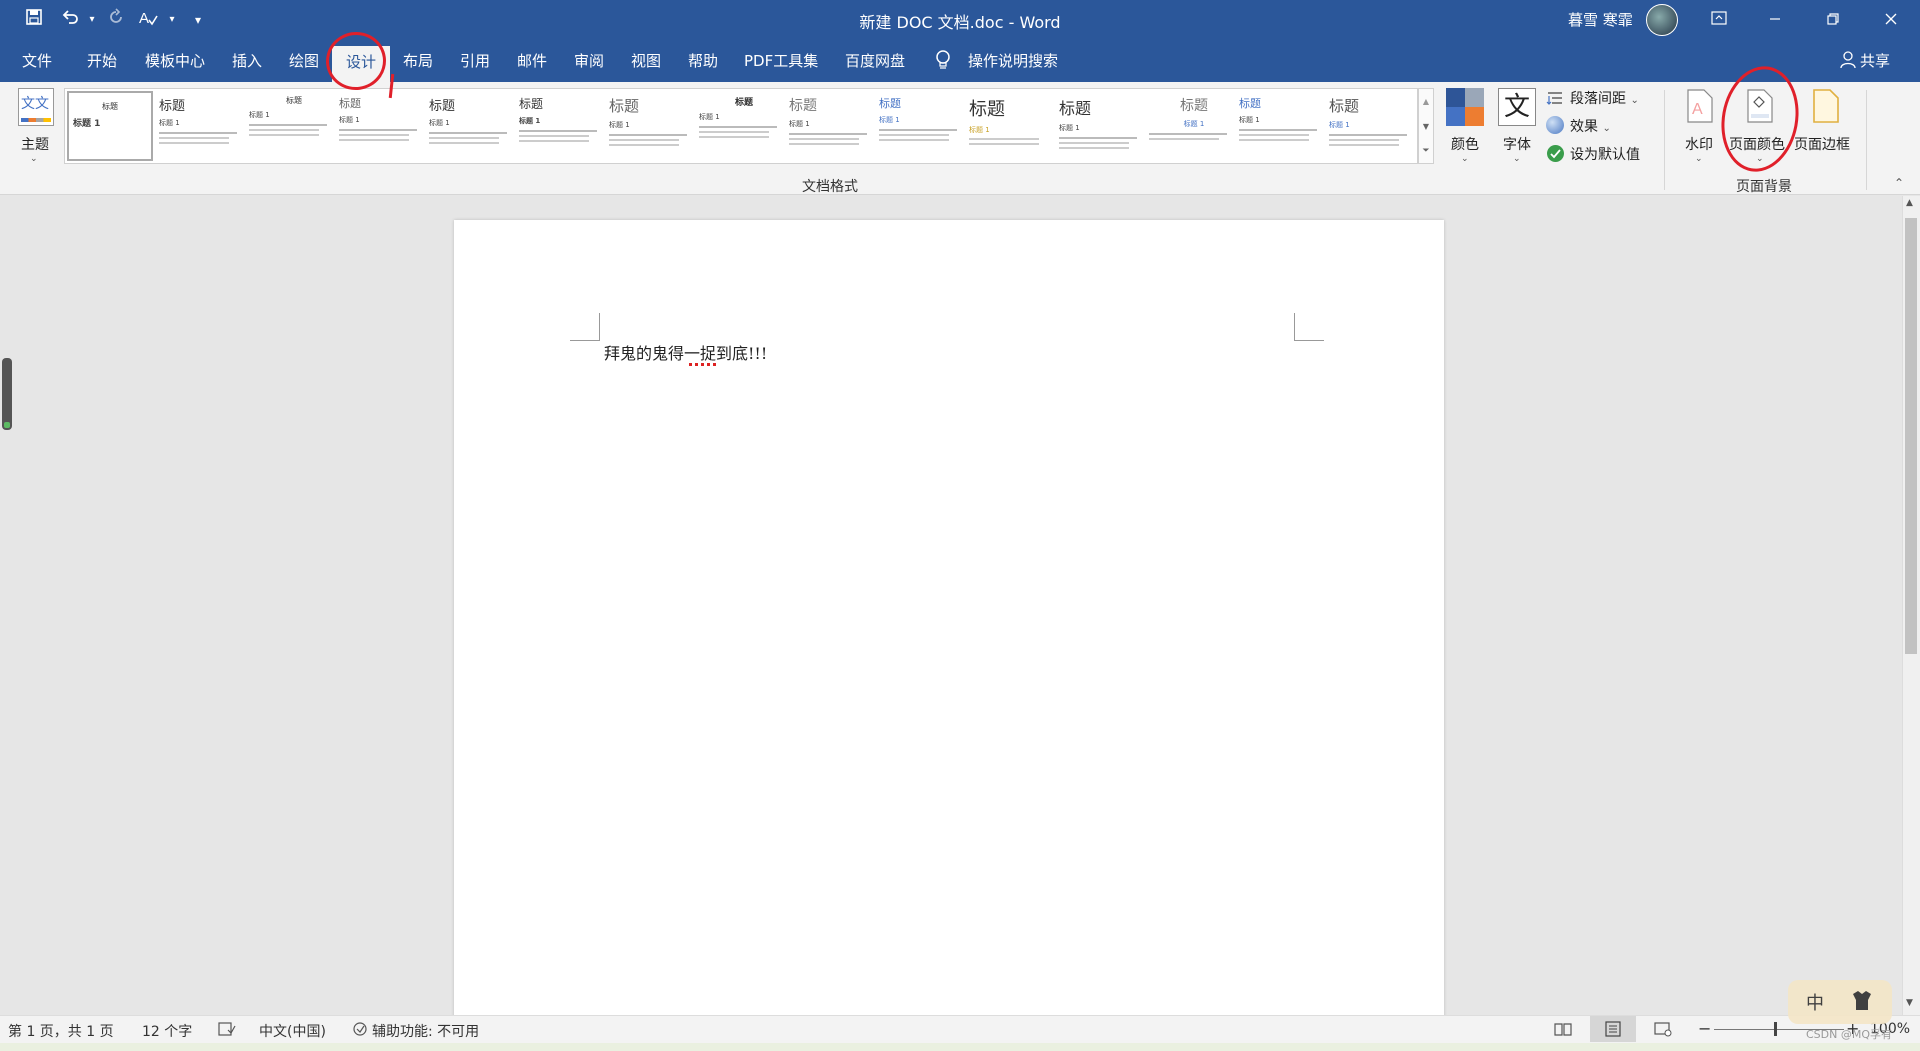 This screenshot has width=1920, height=1051. Describe the element at coordinates (172, 20) in the screenshot. I see `spell-dropdown-icon: ▾` at that location.